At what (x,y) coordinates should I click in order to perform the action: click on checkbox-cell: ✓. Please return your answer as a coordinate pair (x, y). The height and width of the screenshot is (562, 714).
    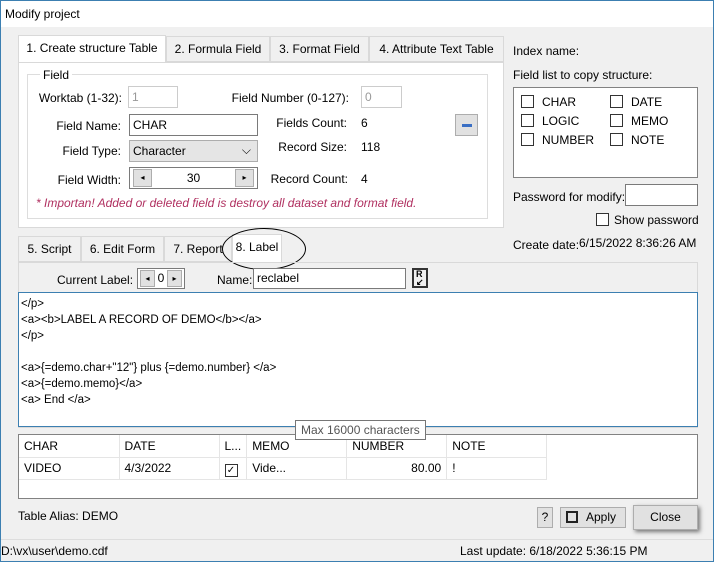
    Looking at the image, I should click on (233, 468).